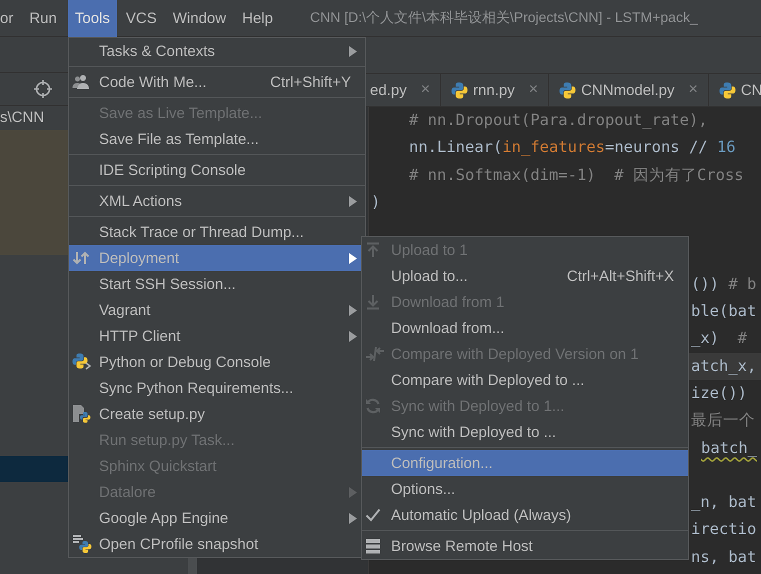 The height and width of the screenshot is (574, 761). I want to click on code-line: atch_x,, so click(723, 365).